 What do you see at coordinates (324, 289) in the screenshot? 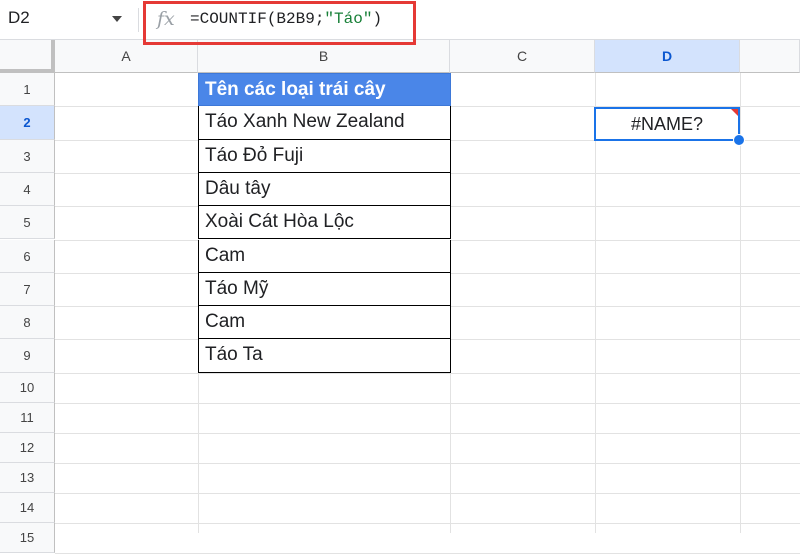
I see `table-cell: Táo Mỹ` at bounding box center [324, 289].